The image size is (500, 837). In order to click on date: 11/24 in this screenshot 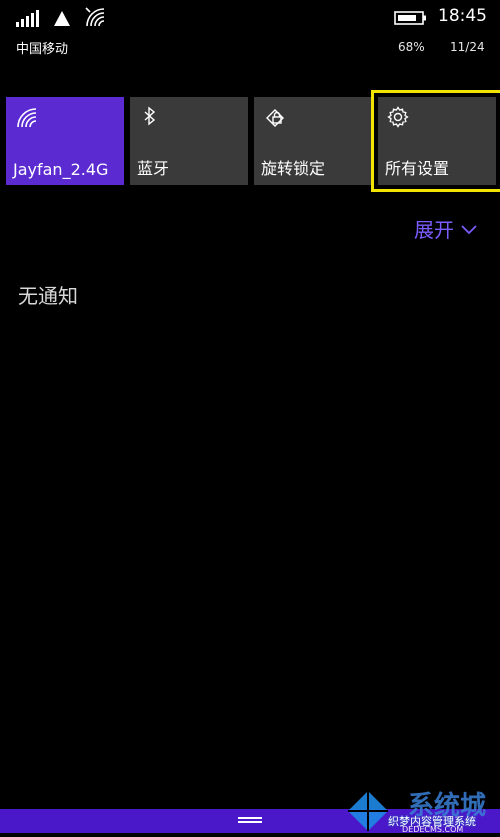, I will do `click(467, 47)`.